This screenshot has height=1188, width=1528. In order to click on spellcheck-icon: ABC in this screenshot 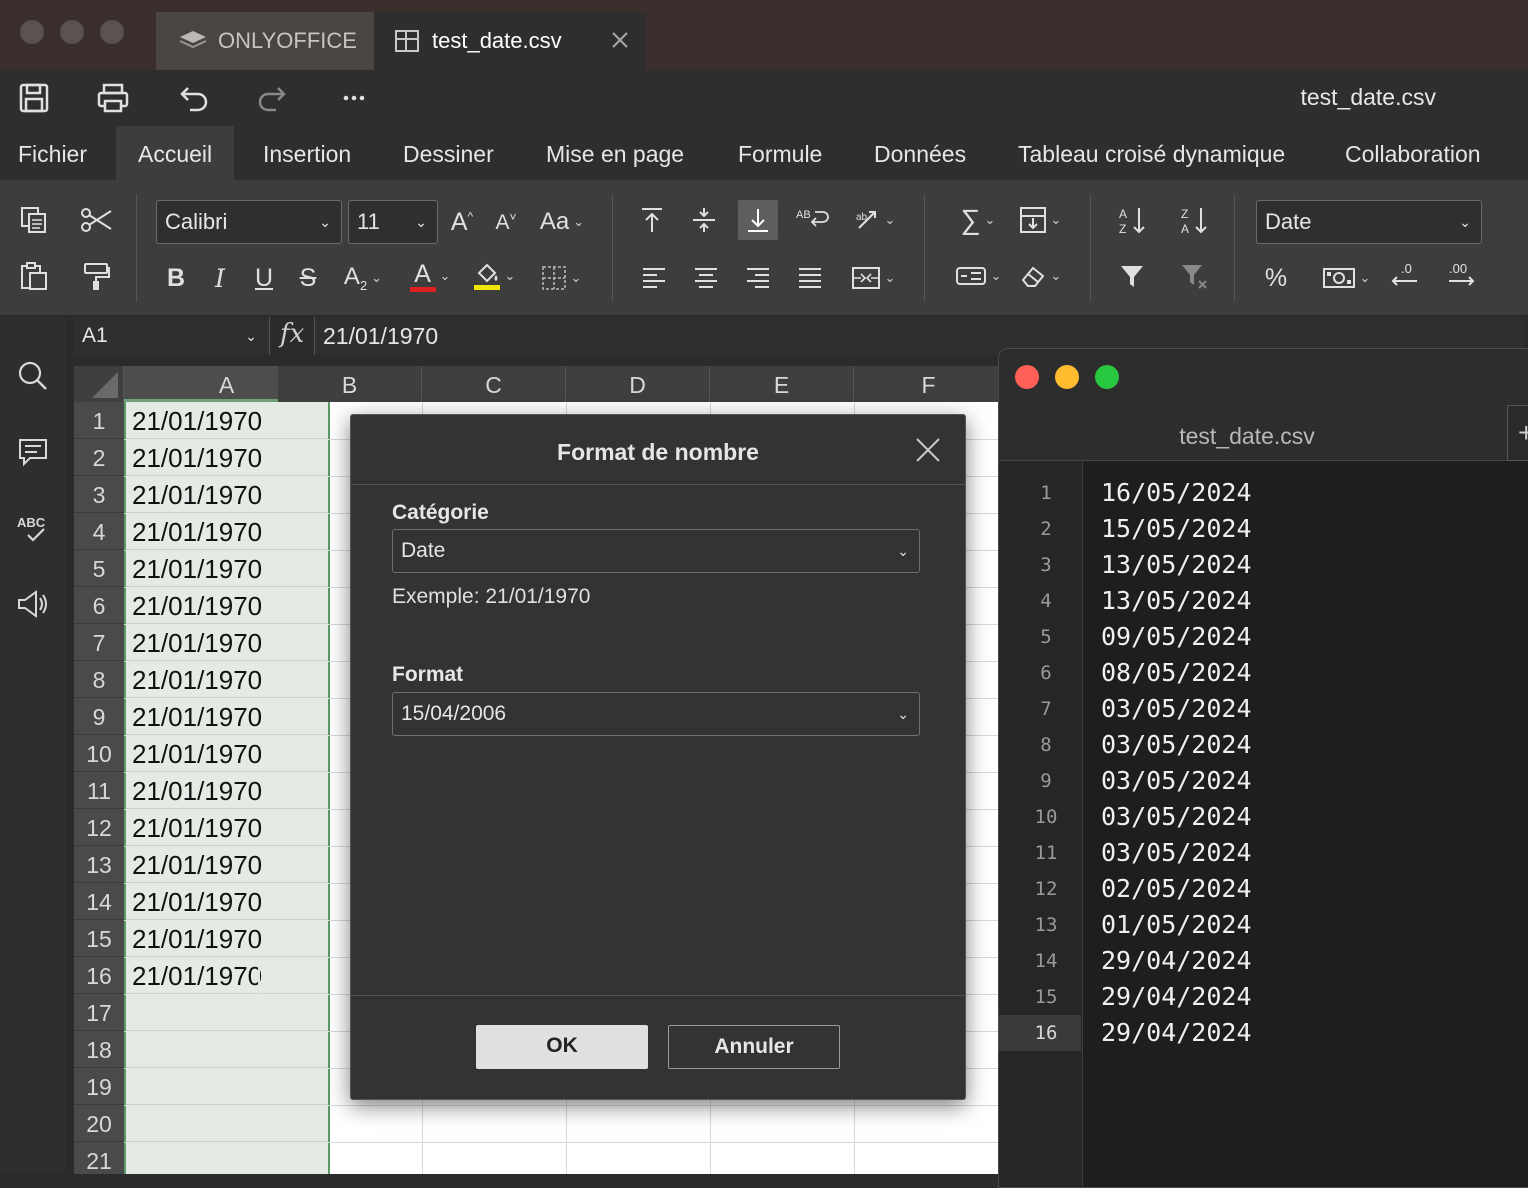, I will do `click(33, 528)`.